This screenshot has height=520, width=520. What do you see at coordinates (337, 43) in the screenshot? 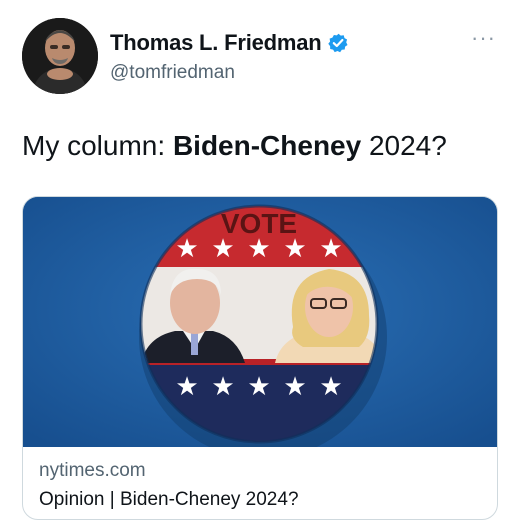
I see `verified-badge-icon` at bounding box center [337, 43].